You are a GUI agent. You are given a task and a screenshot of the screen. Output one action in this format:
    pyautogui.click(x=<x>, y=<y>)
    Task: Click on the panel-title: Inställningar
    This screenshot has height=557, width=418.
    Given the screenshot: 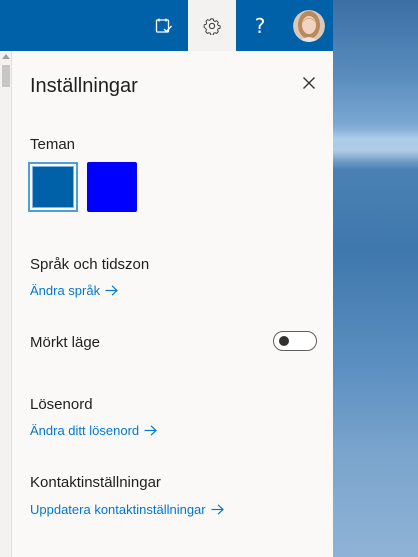 What is the action you would take?
    pyautogui.click(x=84, y=86)
    